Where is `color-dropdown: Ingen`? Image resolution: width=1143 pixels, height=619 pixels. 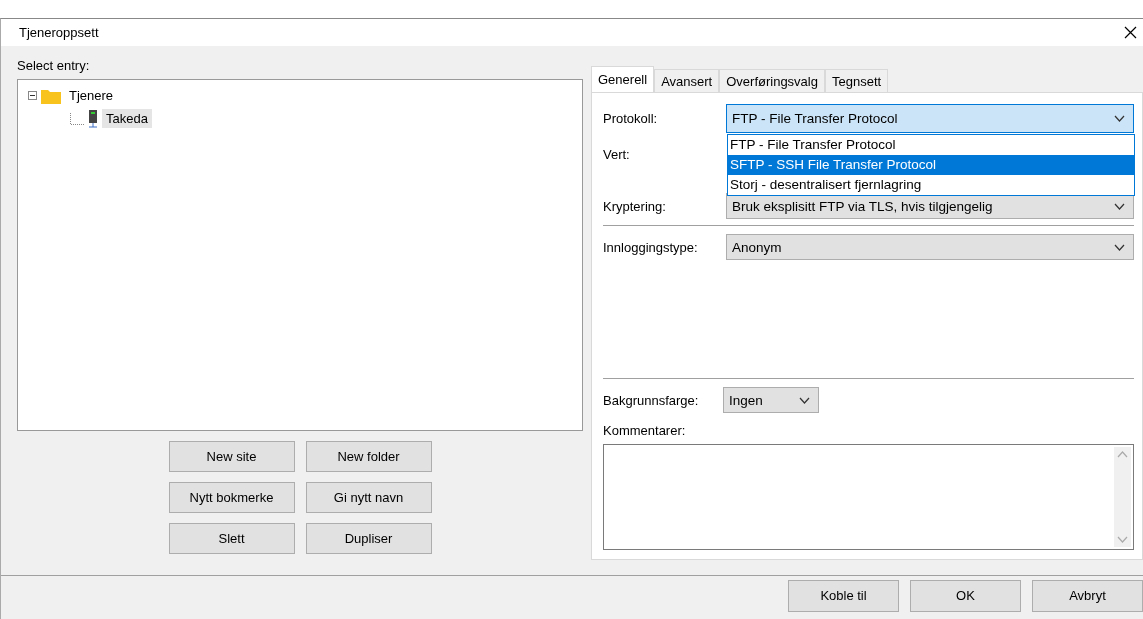
color-dropdown: Ingen is located at coordinates (771, 400).